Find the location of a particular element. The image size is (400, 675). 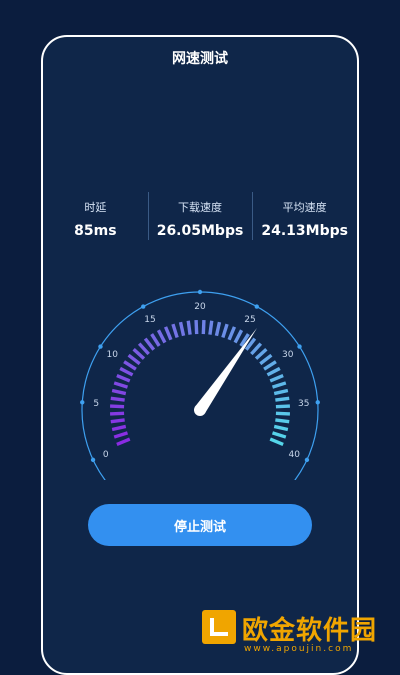

watermark: 欧金软件园 www.apoujin.com is located at coordinates (300, 633).